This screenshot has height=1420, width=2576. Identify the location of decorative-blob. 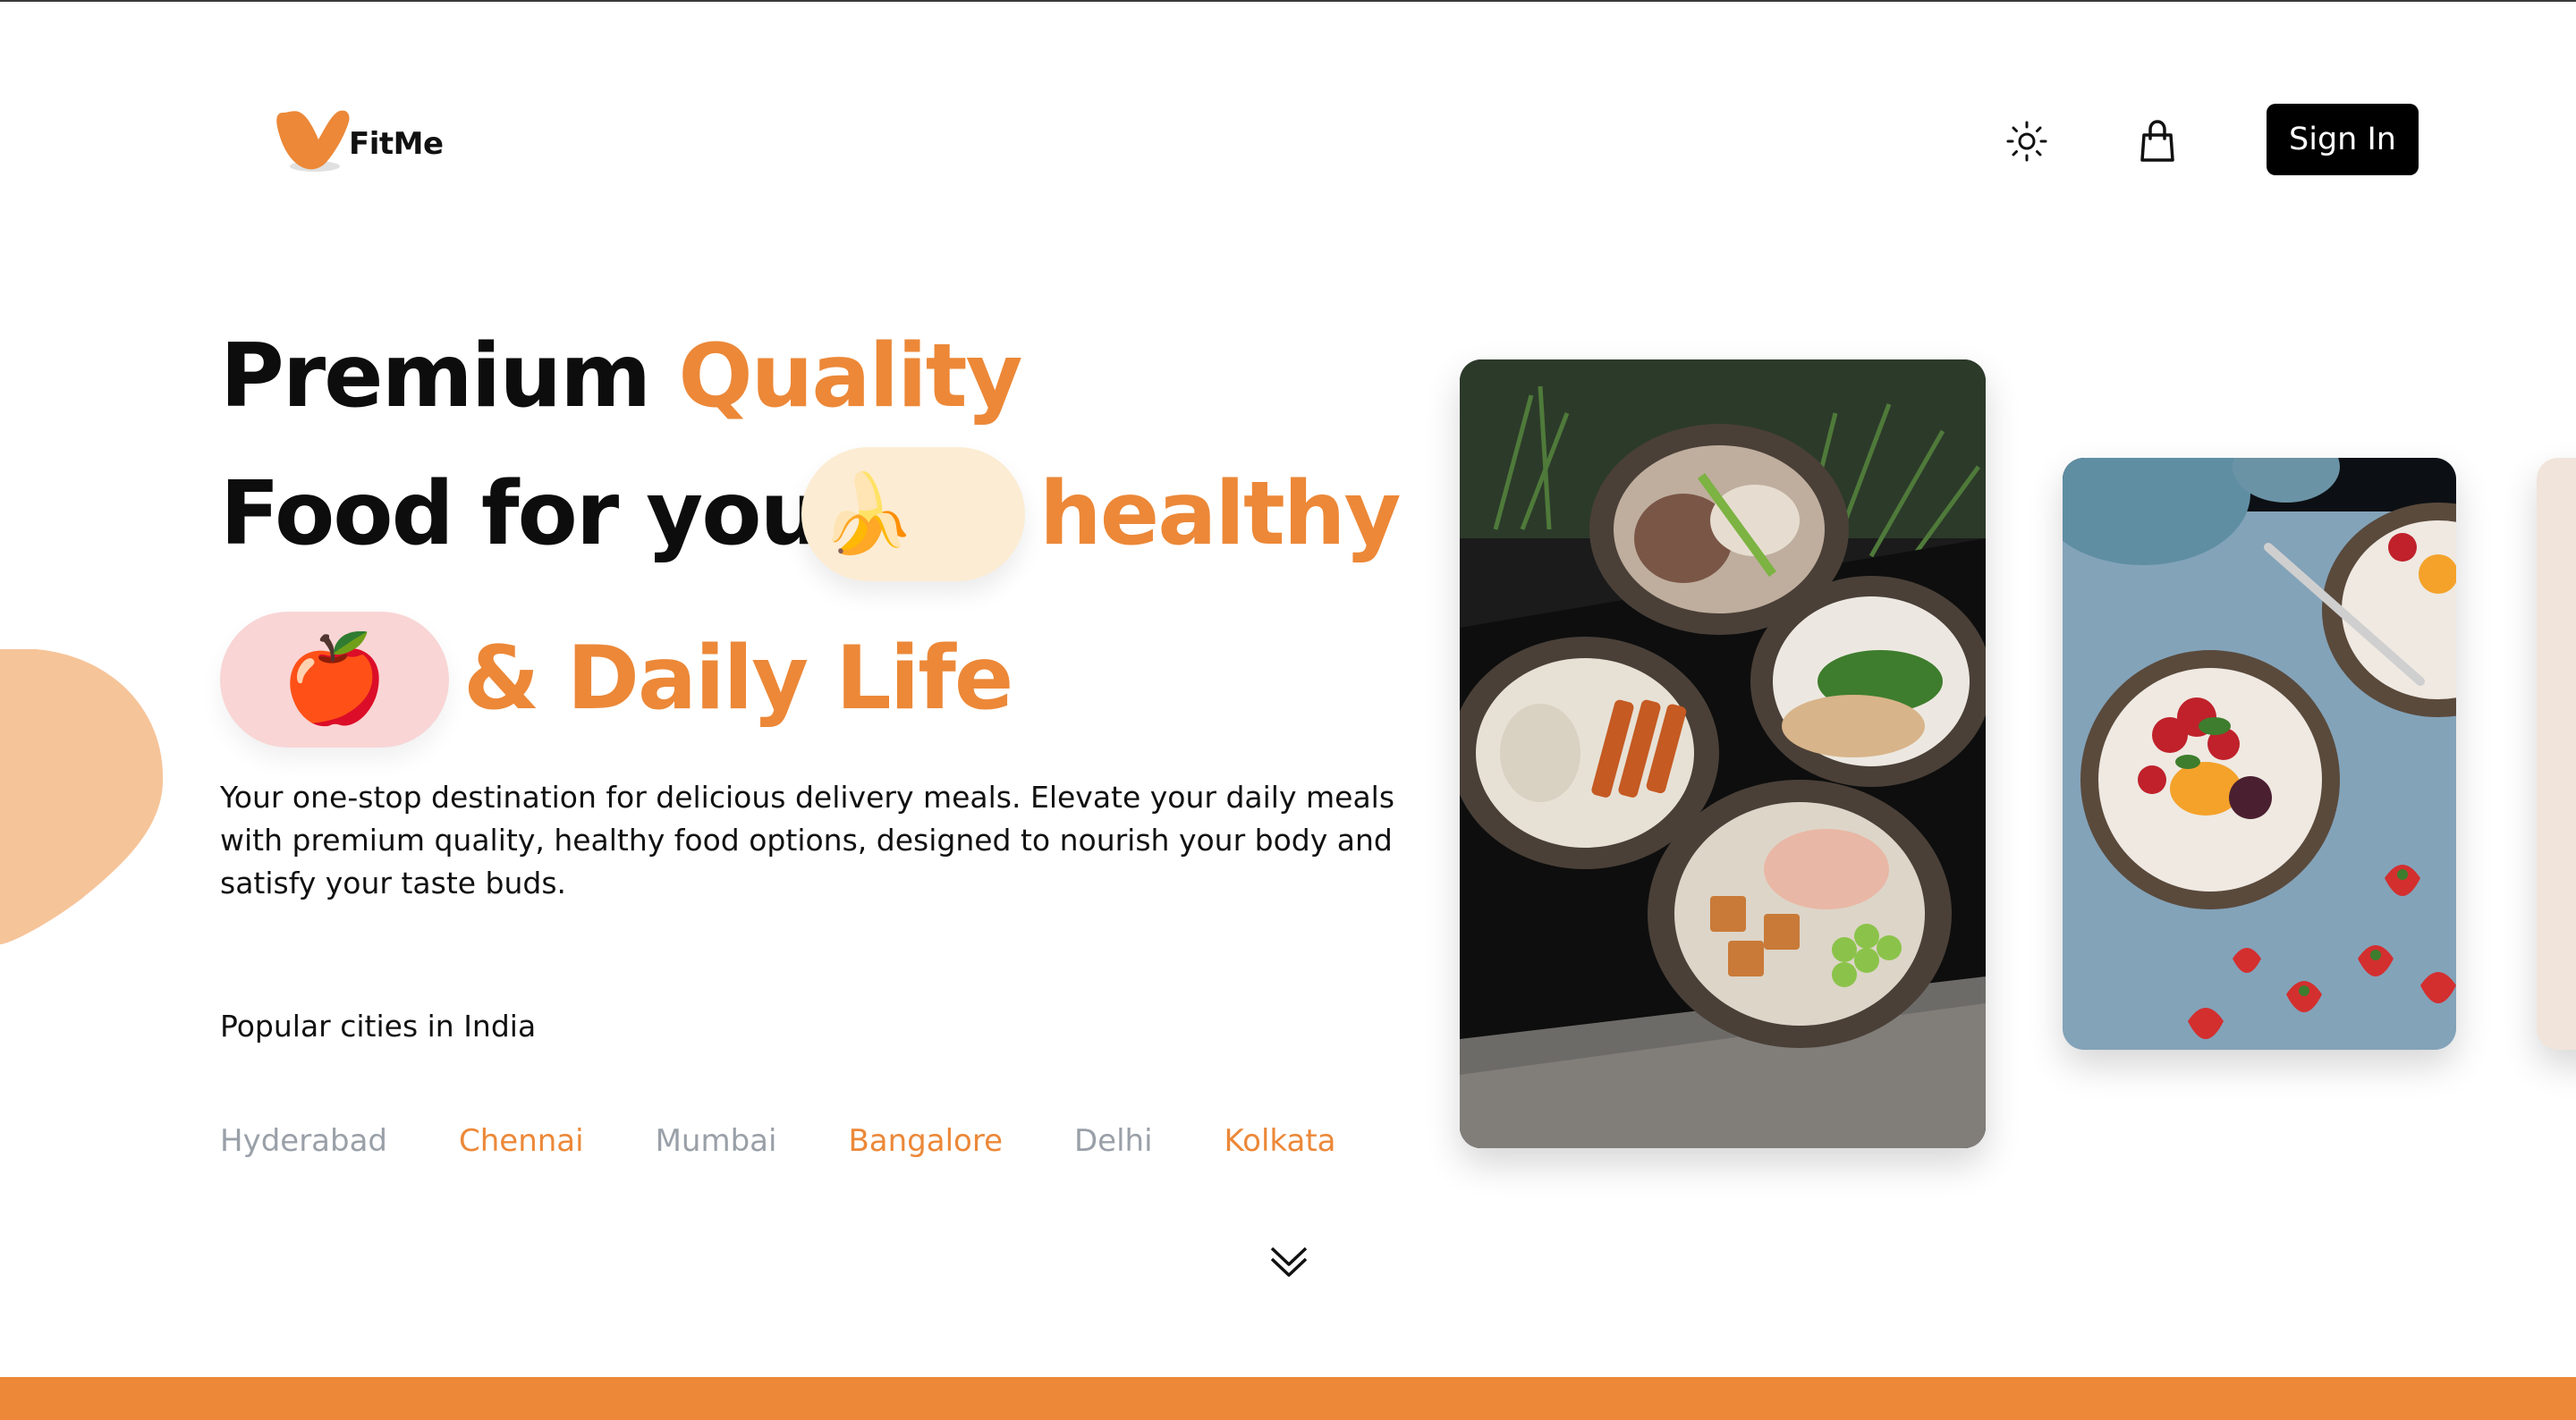
(82, 796).